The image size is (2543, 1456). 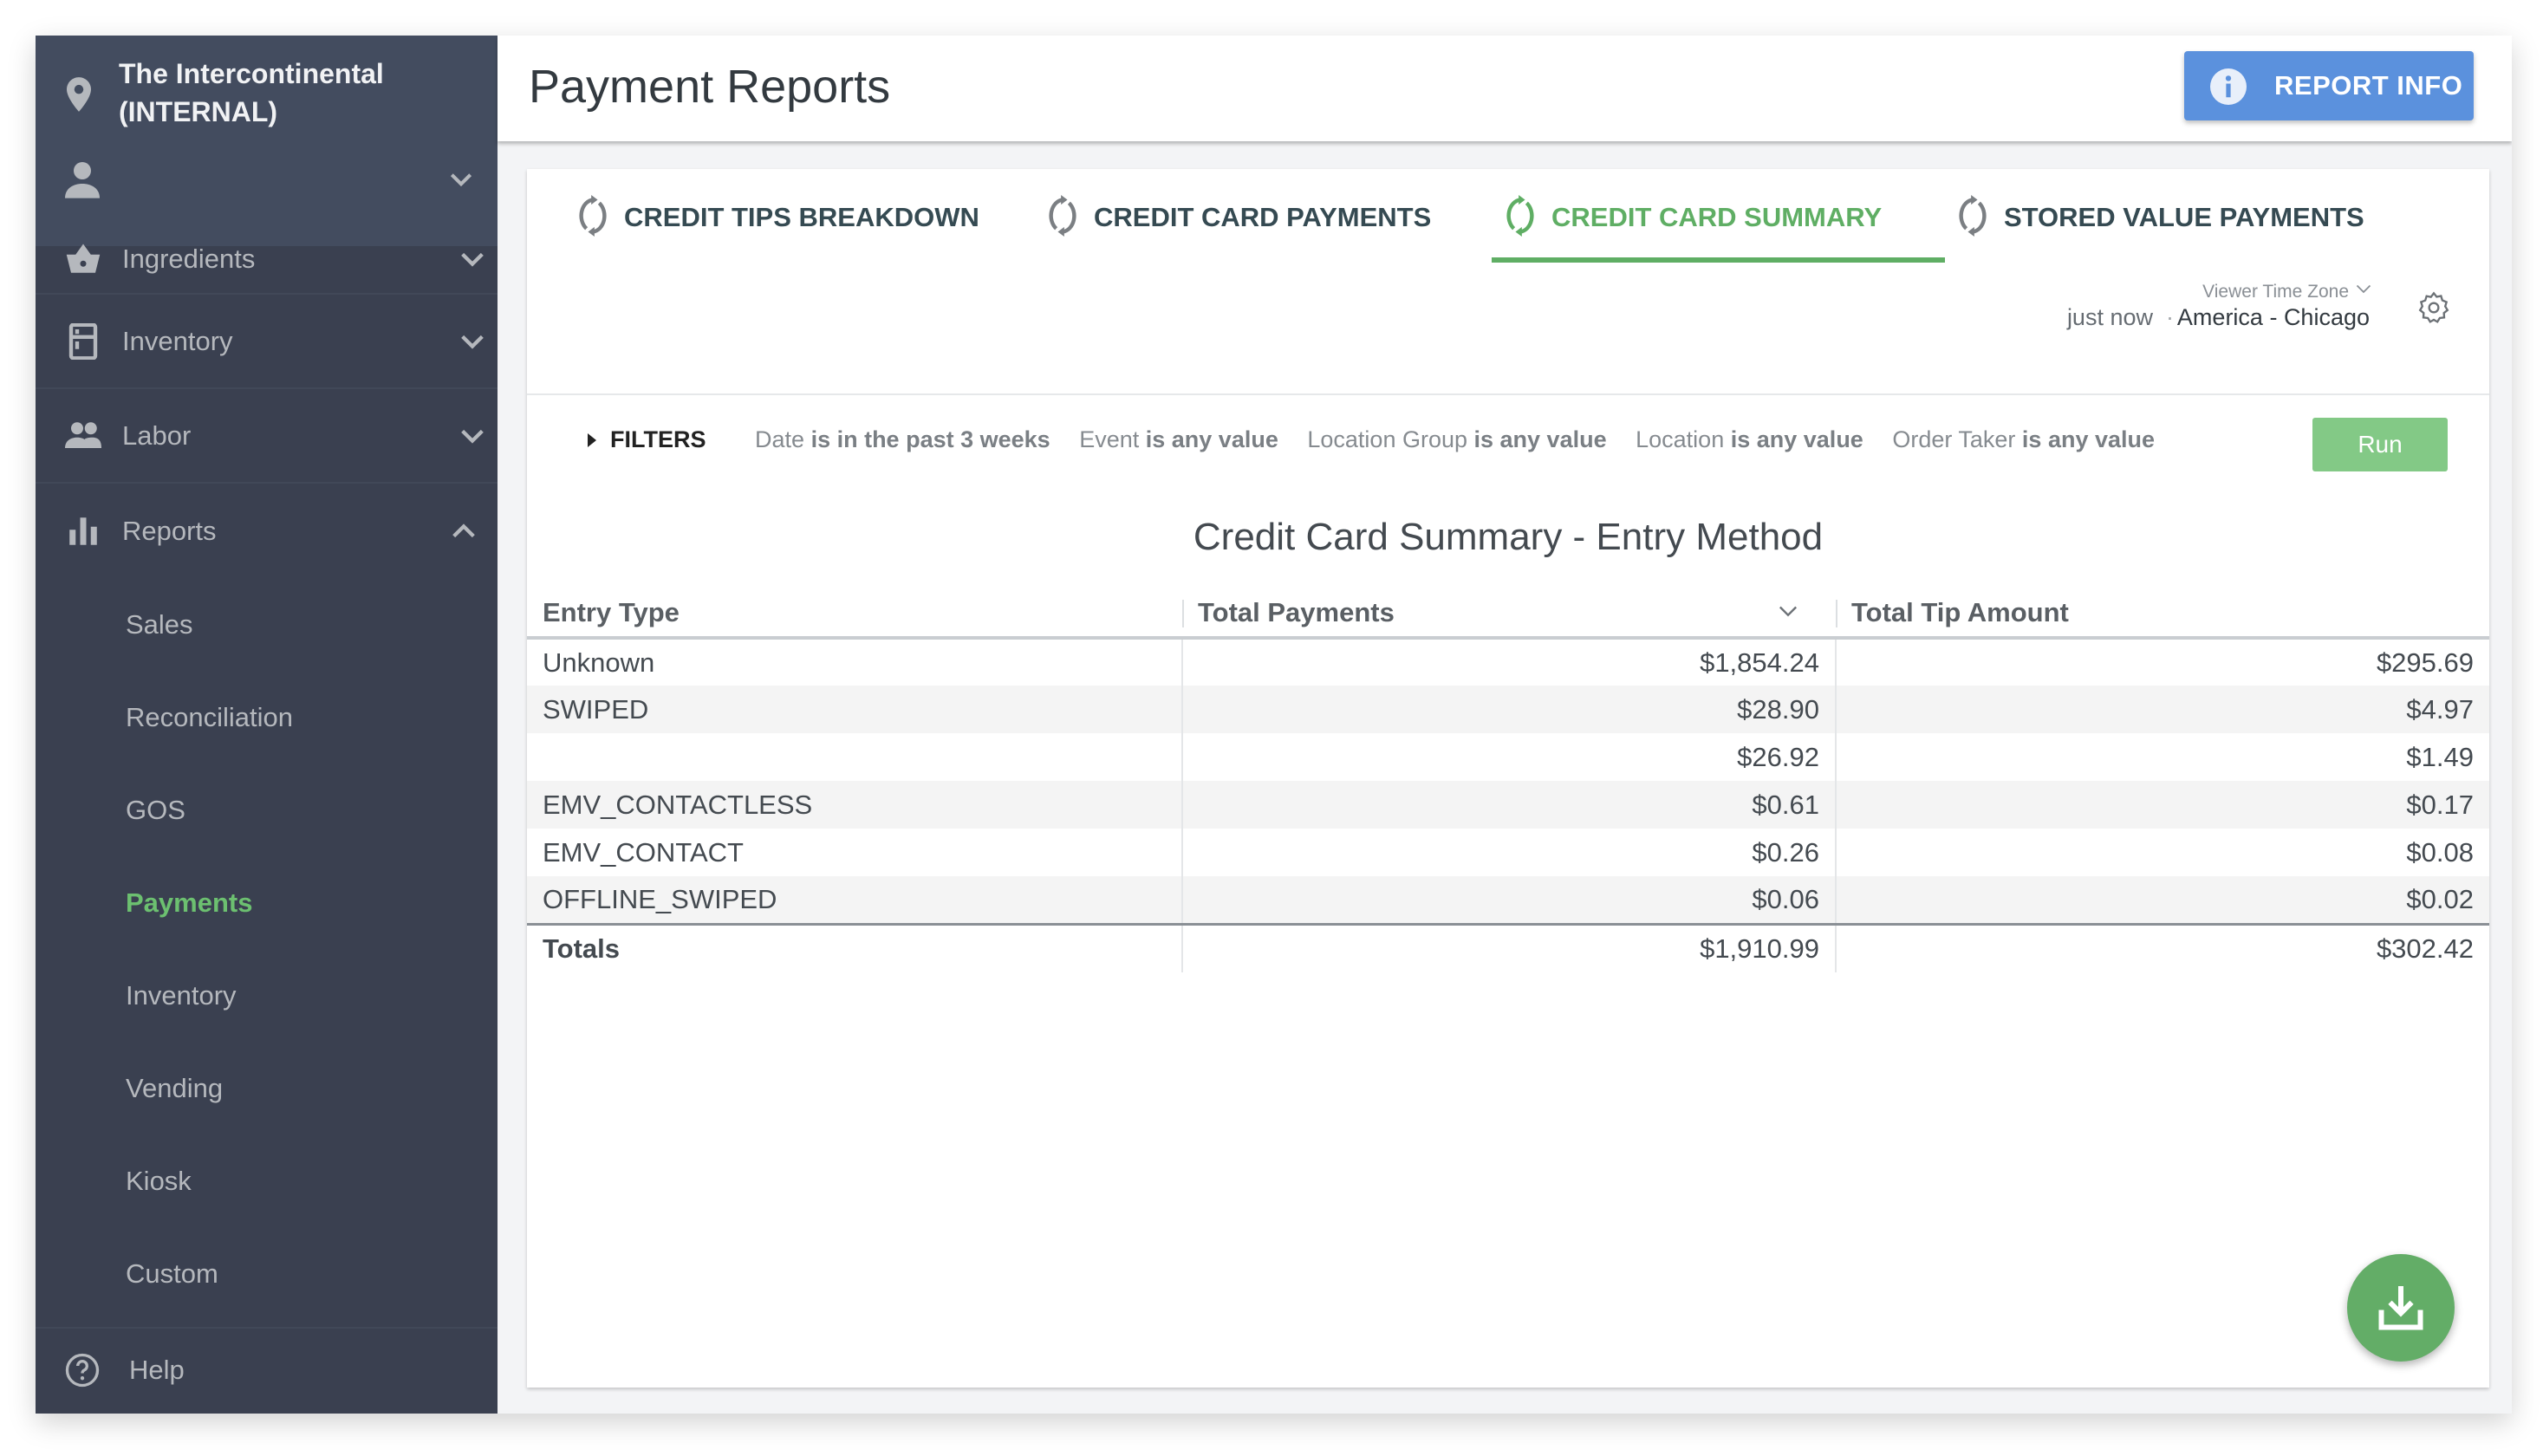 I want to click on cell-entry-type: OFFLINE_SWIPED, so click(x=854, y=900).